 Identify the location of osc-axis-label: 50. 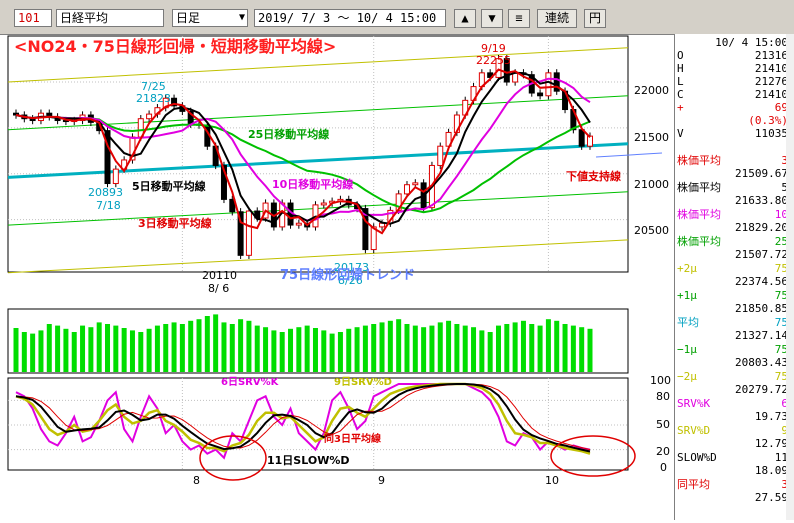
(663, 424).